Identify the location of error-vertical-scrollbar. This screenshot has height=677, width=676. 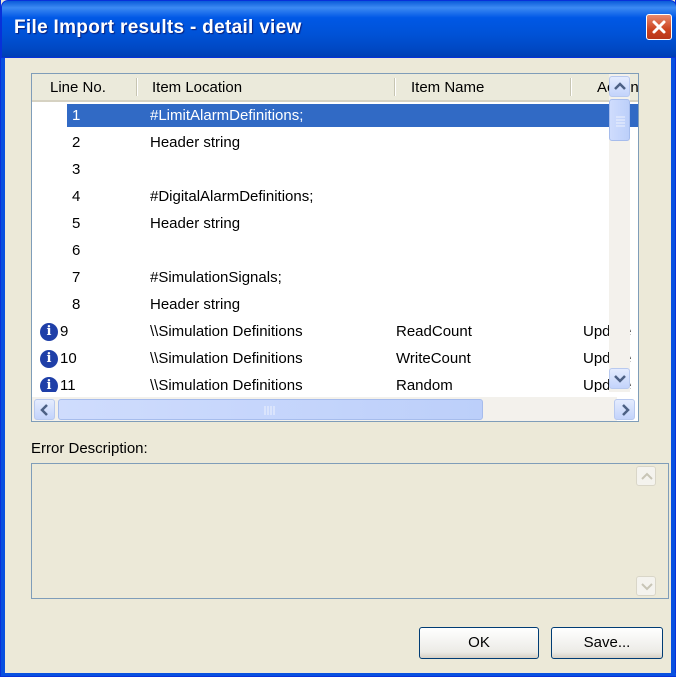
(647, 531).